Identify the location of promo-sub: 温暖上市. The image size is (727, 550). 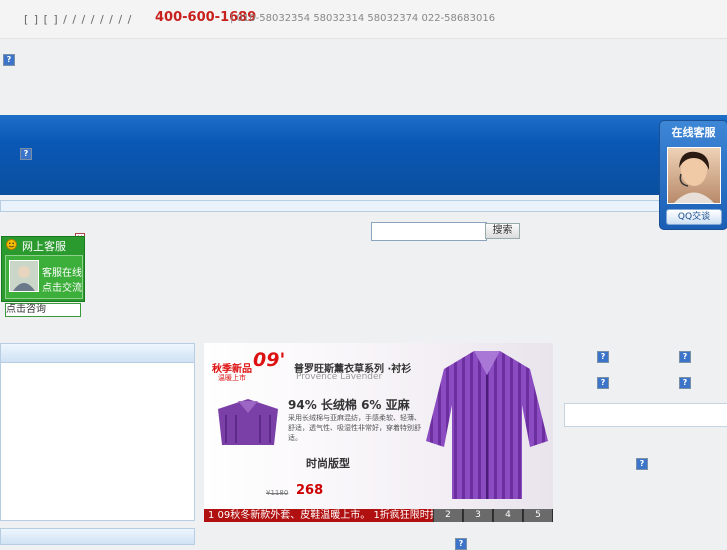
(232, 378).